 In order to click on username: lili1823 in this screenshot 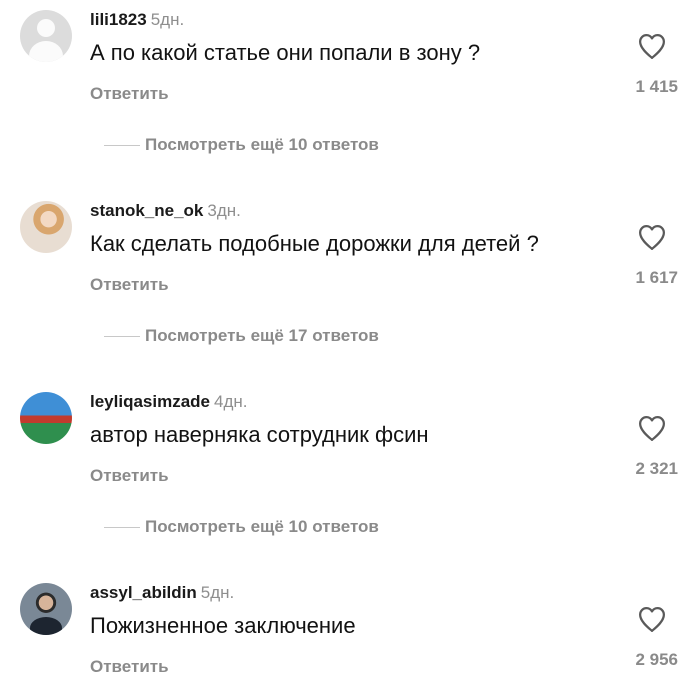, I will do `click(118, 19)`.